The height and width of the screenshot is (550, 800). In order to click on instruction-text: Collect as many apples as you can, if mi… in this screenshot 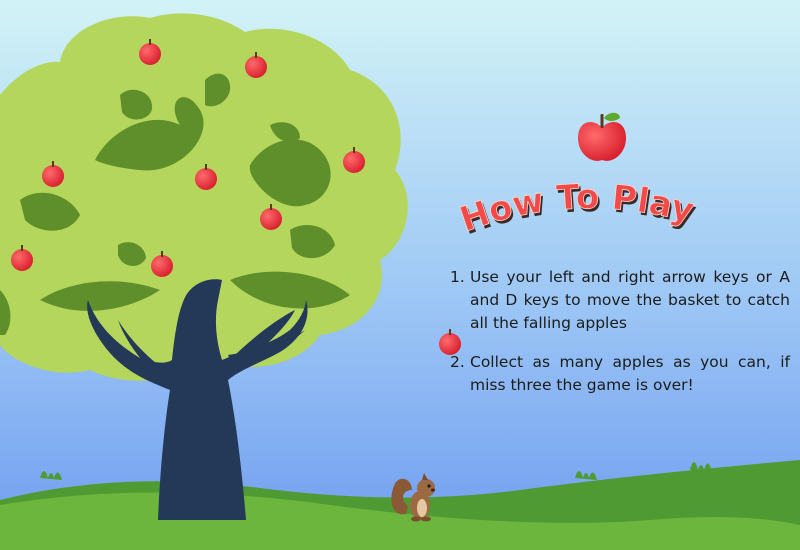, I will do `click(630, 373)`.